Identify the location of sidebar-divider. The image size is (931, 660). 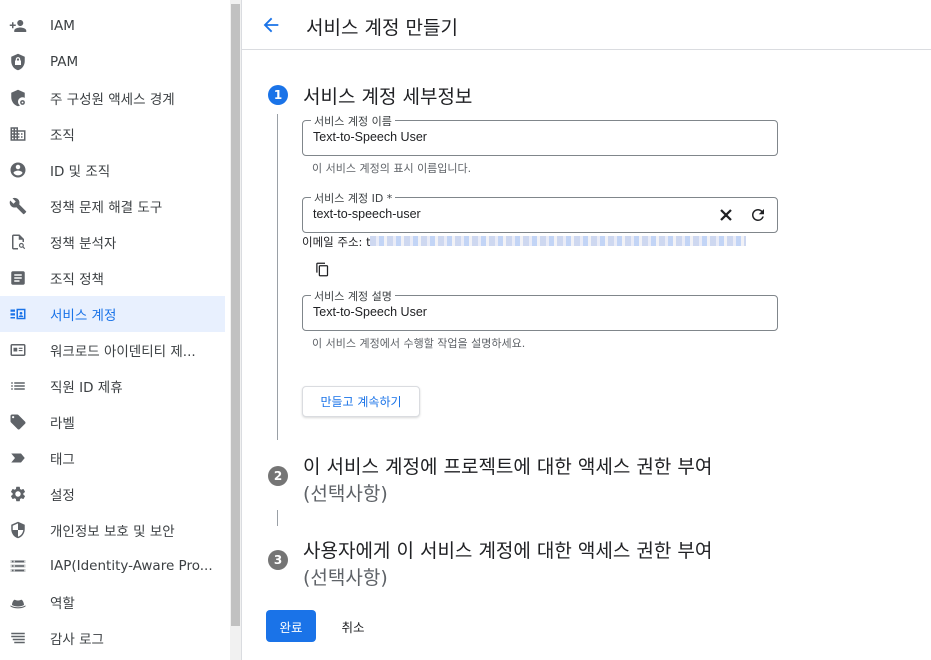
(241, 330).